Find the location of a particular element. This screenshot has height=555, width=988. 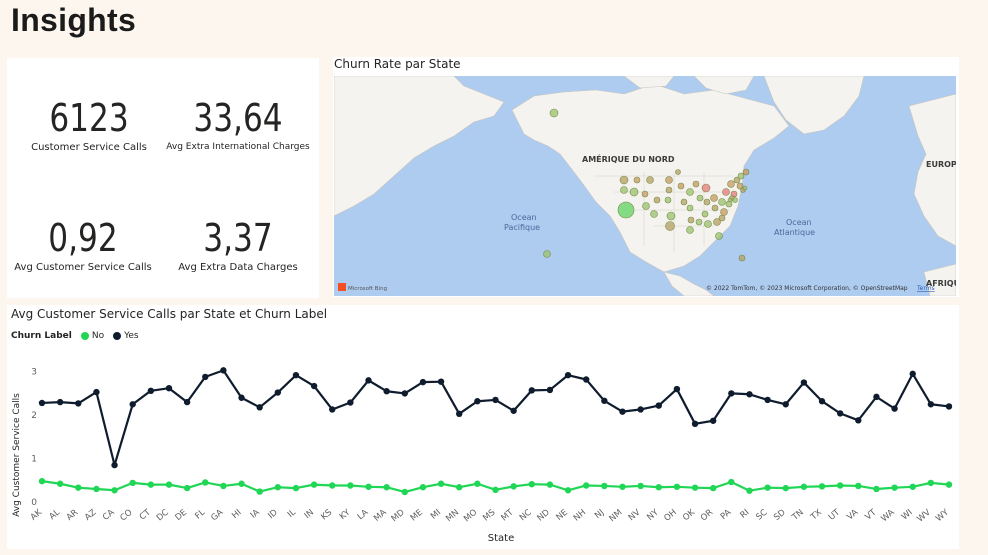

data-point-no-wa is located at coordinates (894, 487).